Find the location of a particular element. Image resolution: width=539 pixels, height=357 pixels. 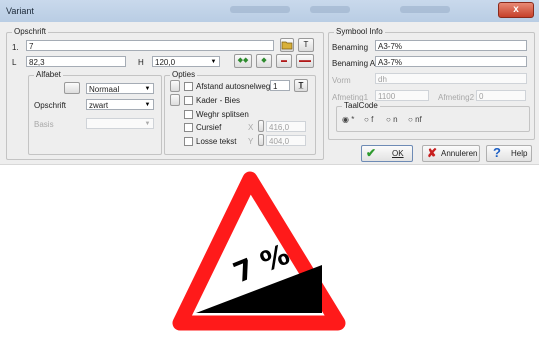

losse-checkbox is located at coordinates (188, 141).